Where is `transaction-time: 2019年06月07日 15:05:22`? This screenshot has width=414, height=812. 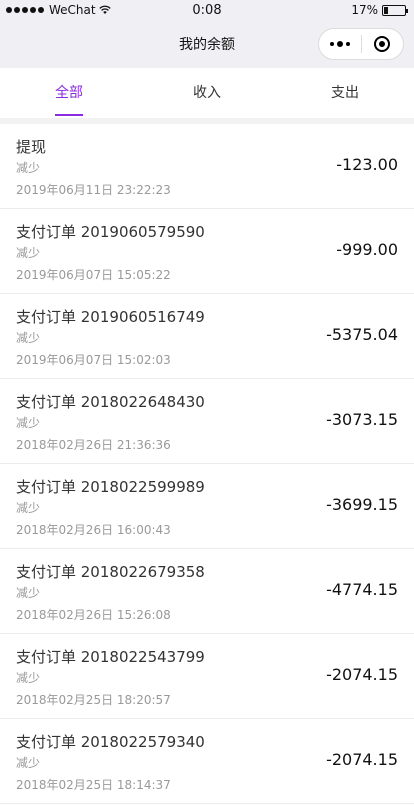
transaction-time: 2019年06月07日 15:05:22 is located at coordinates (93, 275).